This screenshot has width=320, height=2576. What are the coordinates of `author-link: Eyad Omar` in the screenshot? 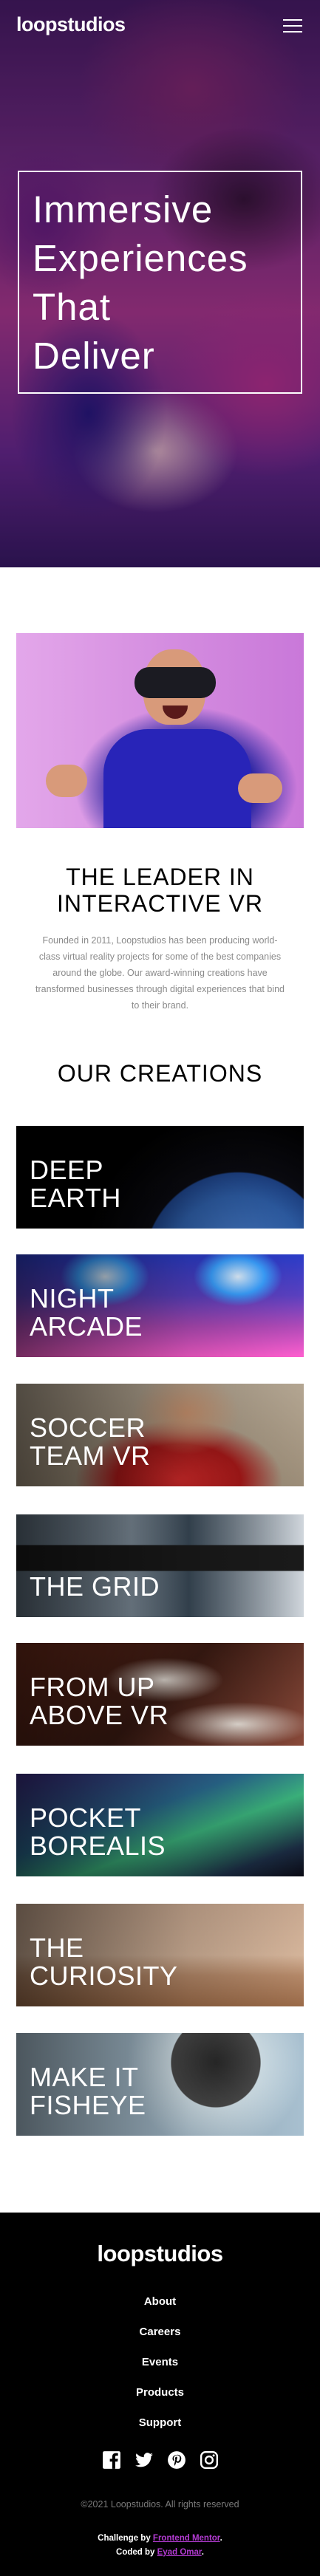 It's located at (179, 2552).